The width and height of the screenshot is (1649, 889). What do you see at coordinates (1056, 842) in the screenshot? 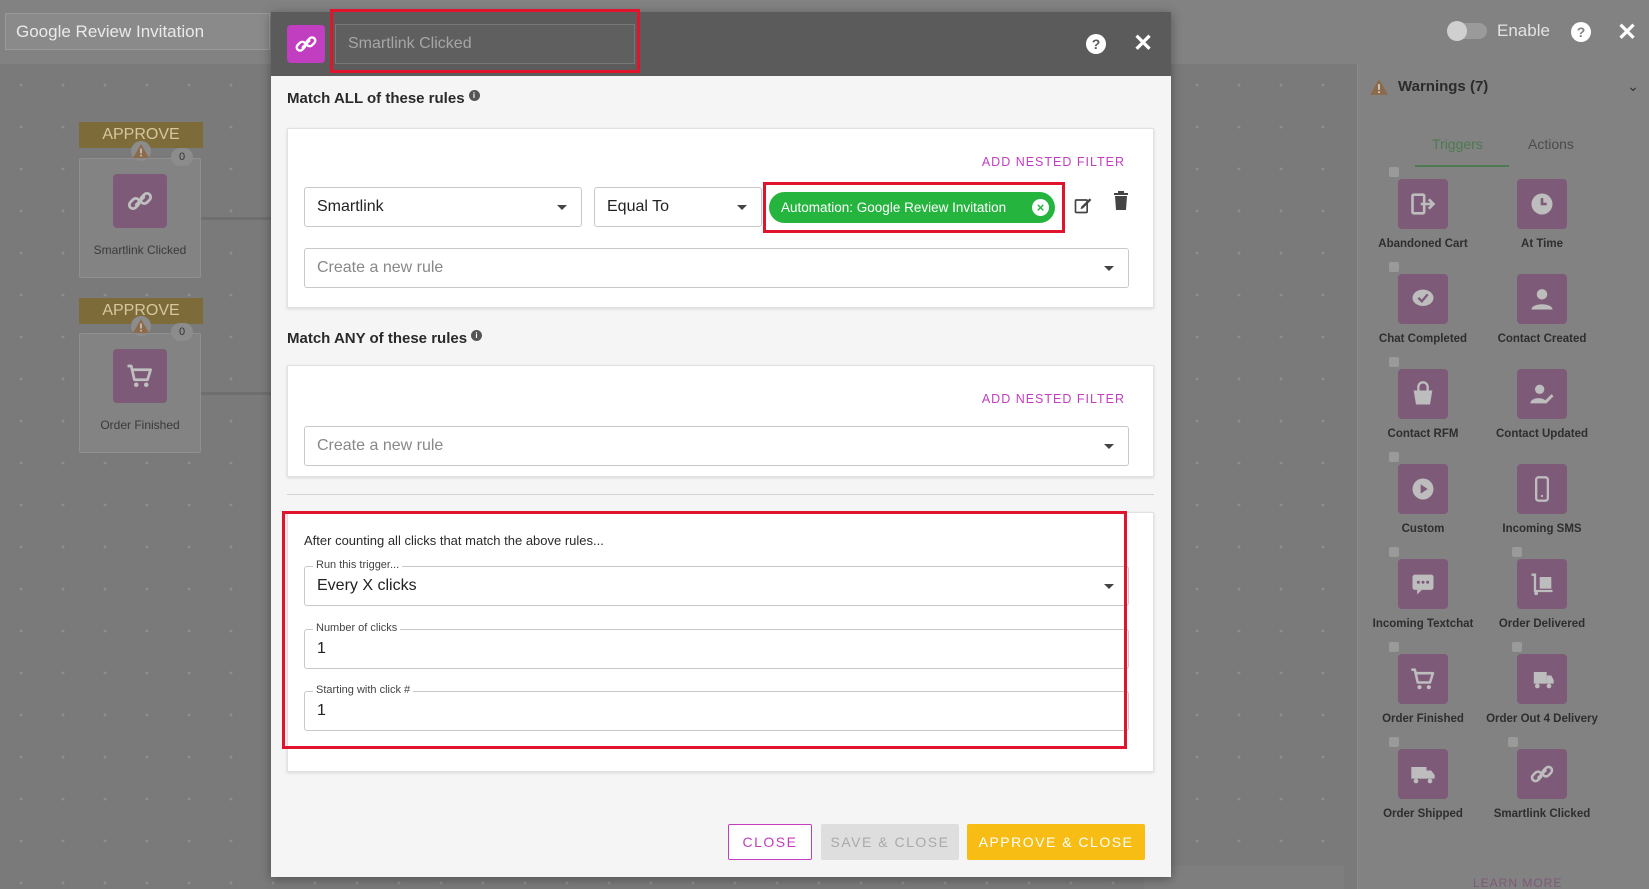
I see `approve-close-button: APPROVE & CLOSE` at bounding box center [1056, 842].